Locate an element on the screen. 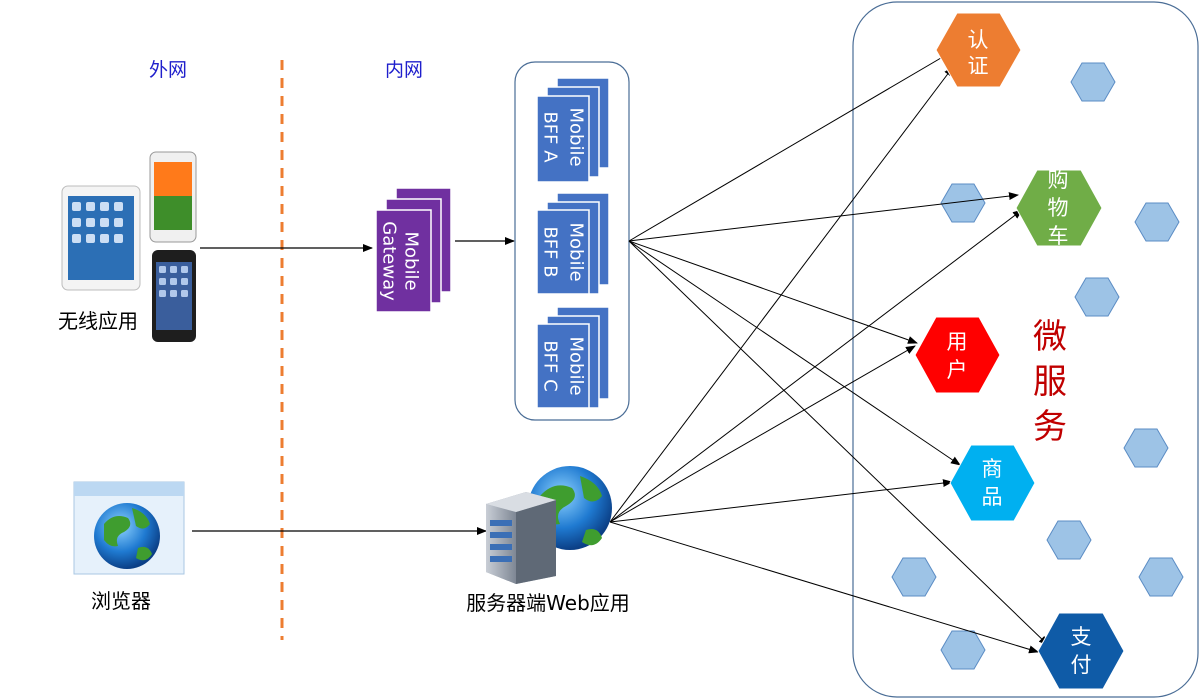  microservices-title: 微 服 务 is located at coordinates (1050, 382).